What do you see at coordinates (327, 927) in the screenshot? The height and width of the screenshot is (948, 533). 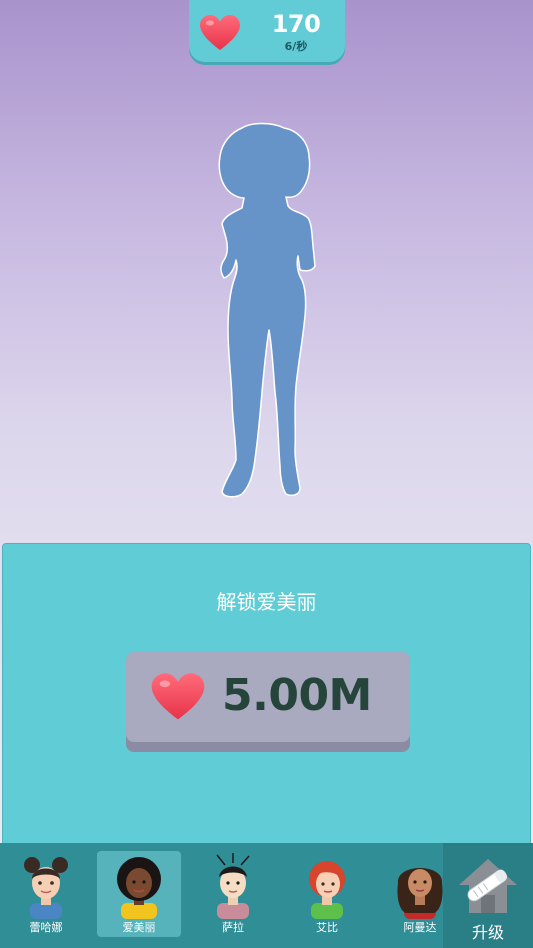 I see `character-name-4: 艾比` at bounding box center [327, 927].